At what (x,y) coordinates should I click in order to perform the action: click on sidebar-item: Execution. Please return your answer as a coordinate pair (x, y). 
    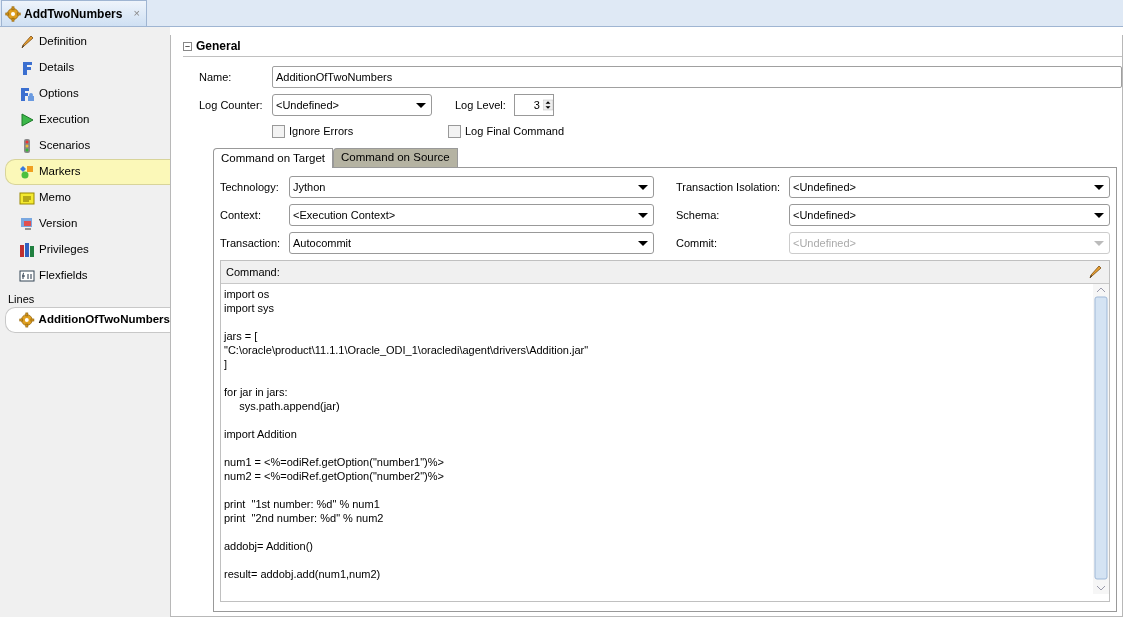
    Looking at the image, I should click on (87, 120).